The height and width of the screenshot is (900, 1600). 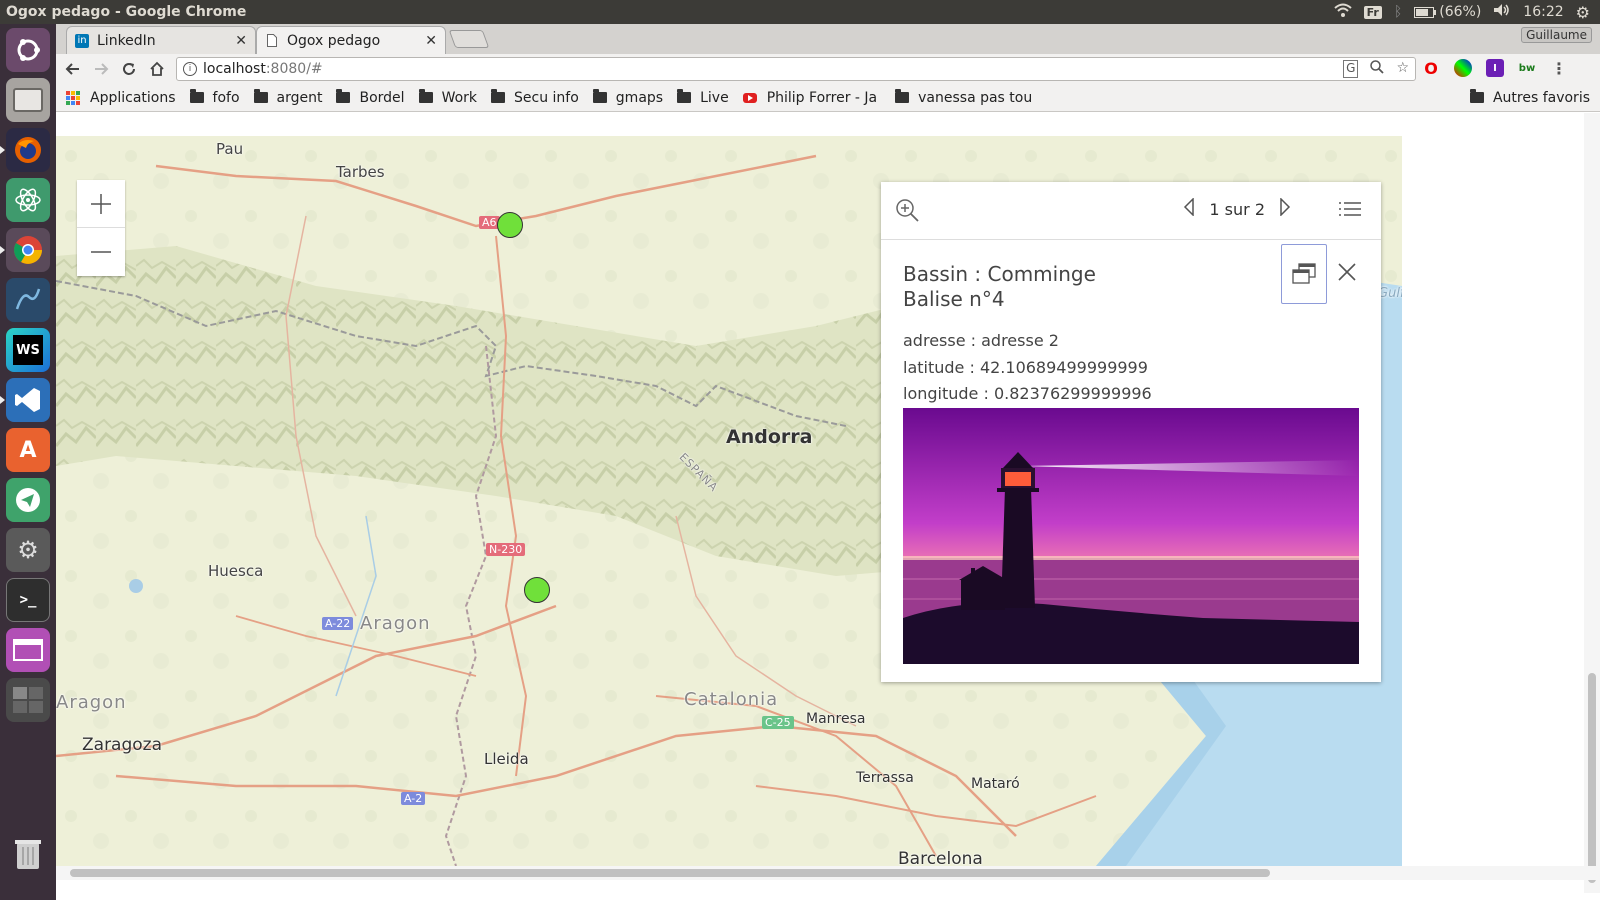 I want to click on bw-extension-icon: bw, so click(x=1527, y=68).